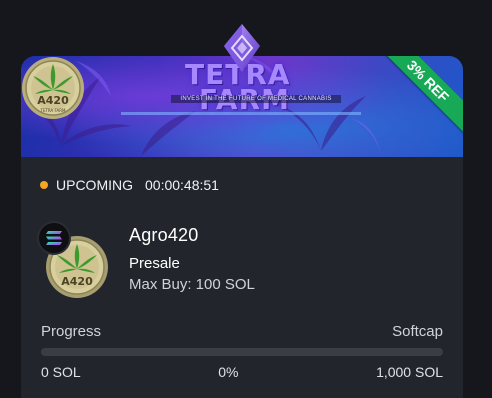 The image size is (492, 398). What do you see at coordinates (417, 331) in the screenshot?
I see `softcap-label: Softcap` at bounding box center [417, 331].